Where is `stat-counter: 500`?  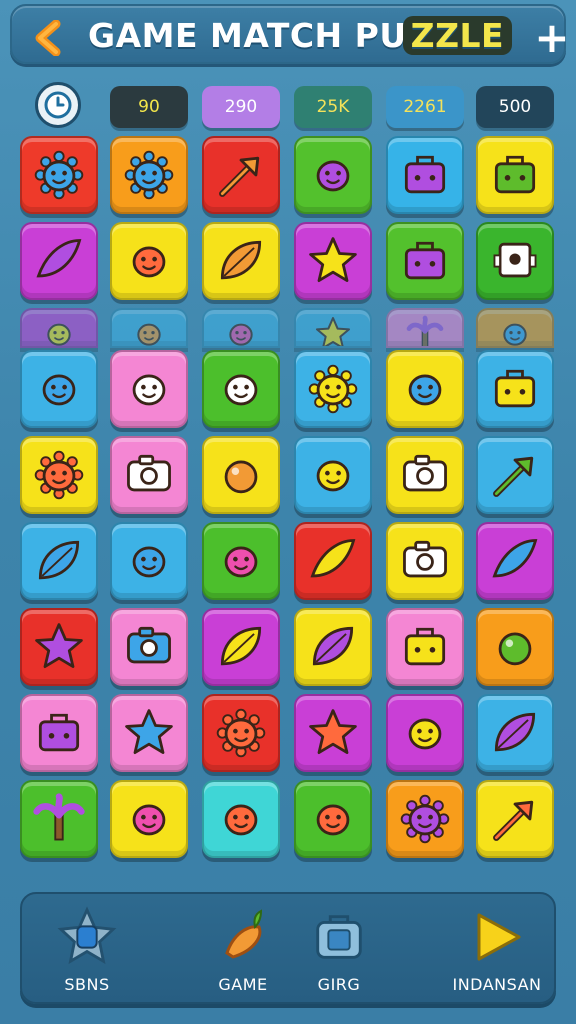
stat-counter: 500 is located at coordinates (515, 107).